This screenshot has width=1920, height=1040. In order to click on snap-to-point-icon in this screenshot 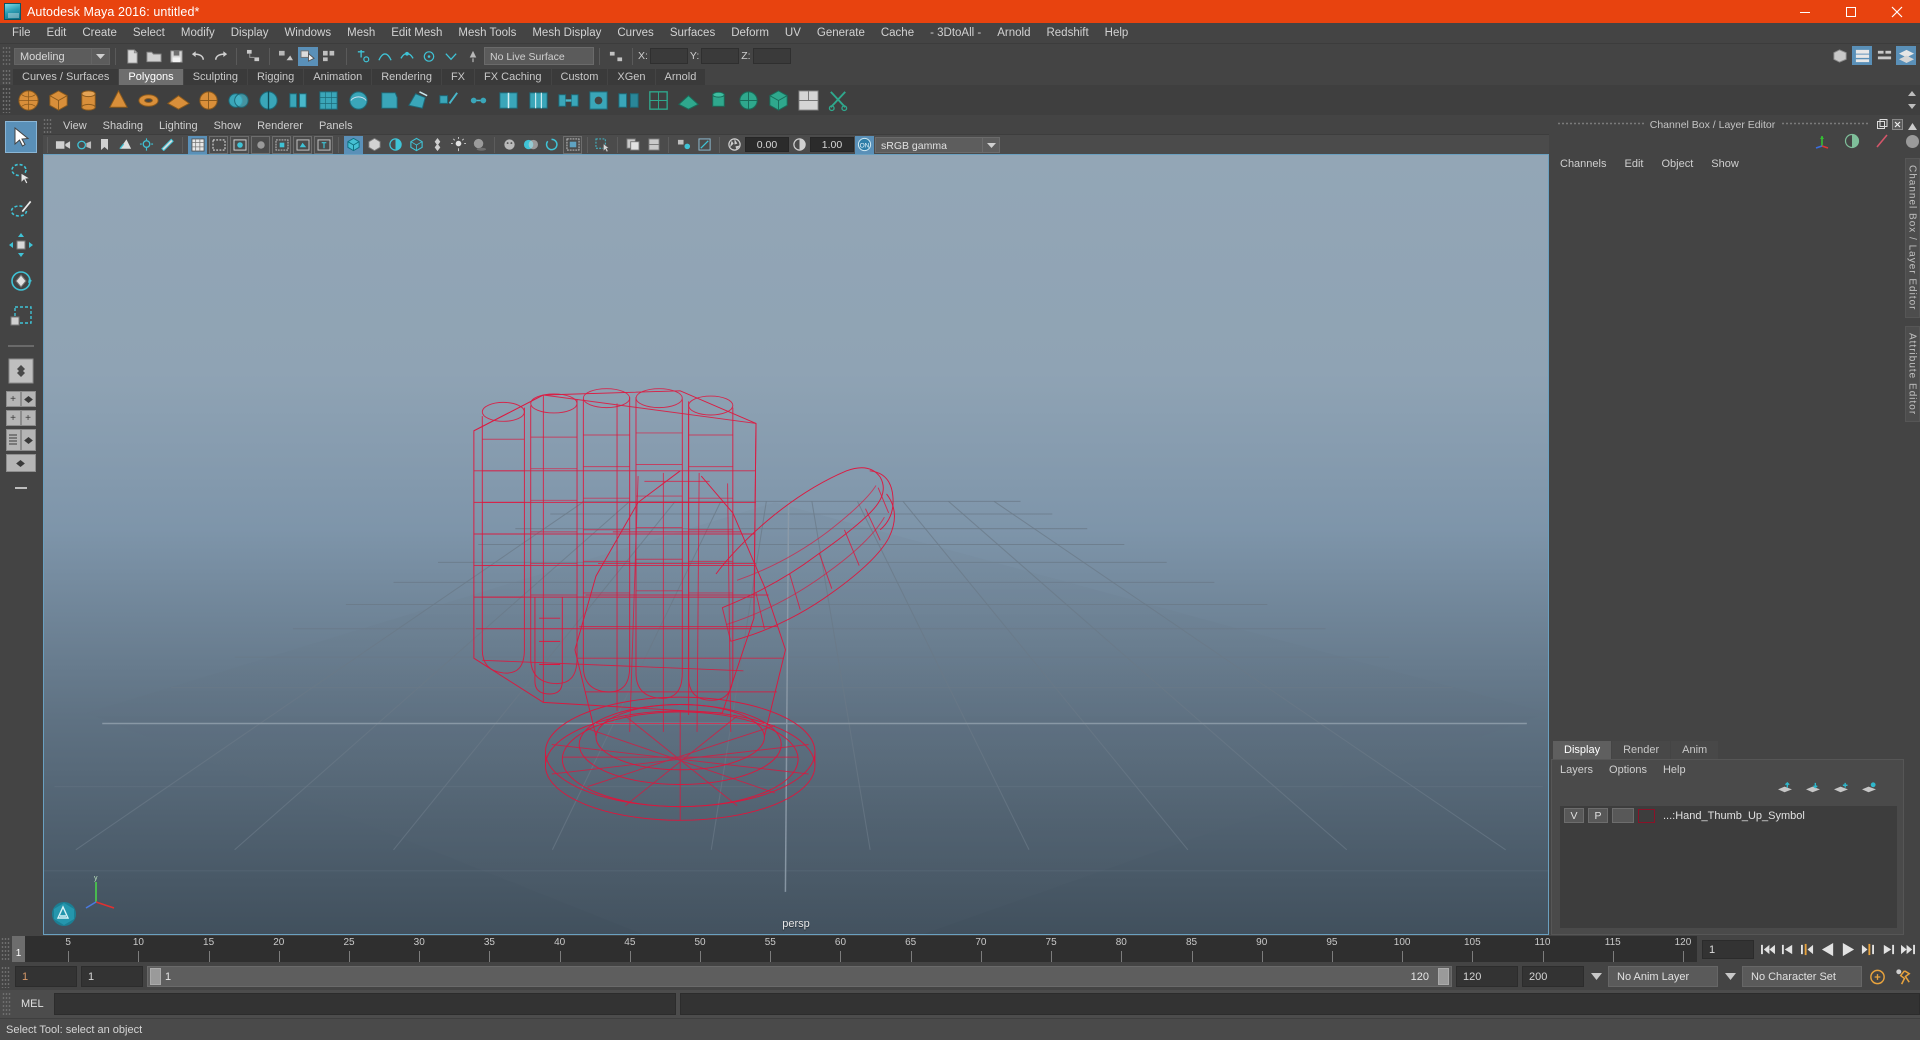, I will do `click(407, 56)`.